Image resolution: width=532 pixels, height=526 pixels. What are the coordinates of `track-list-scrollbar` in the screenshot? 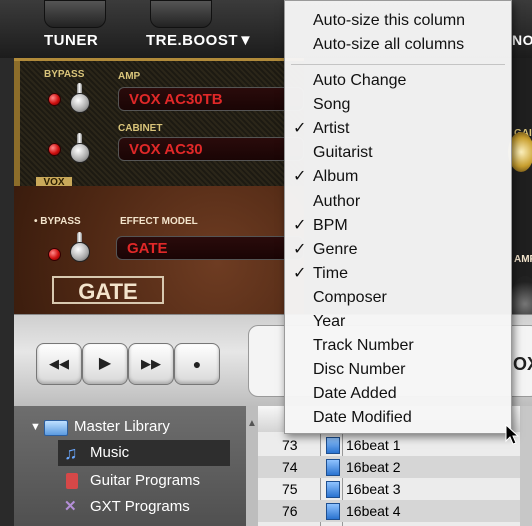 It's located at (526, 466).